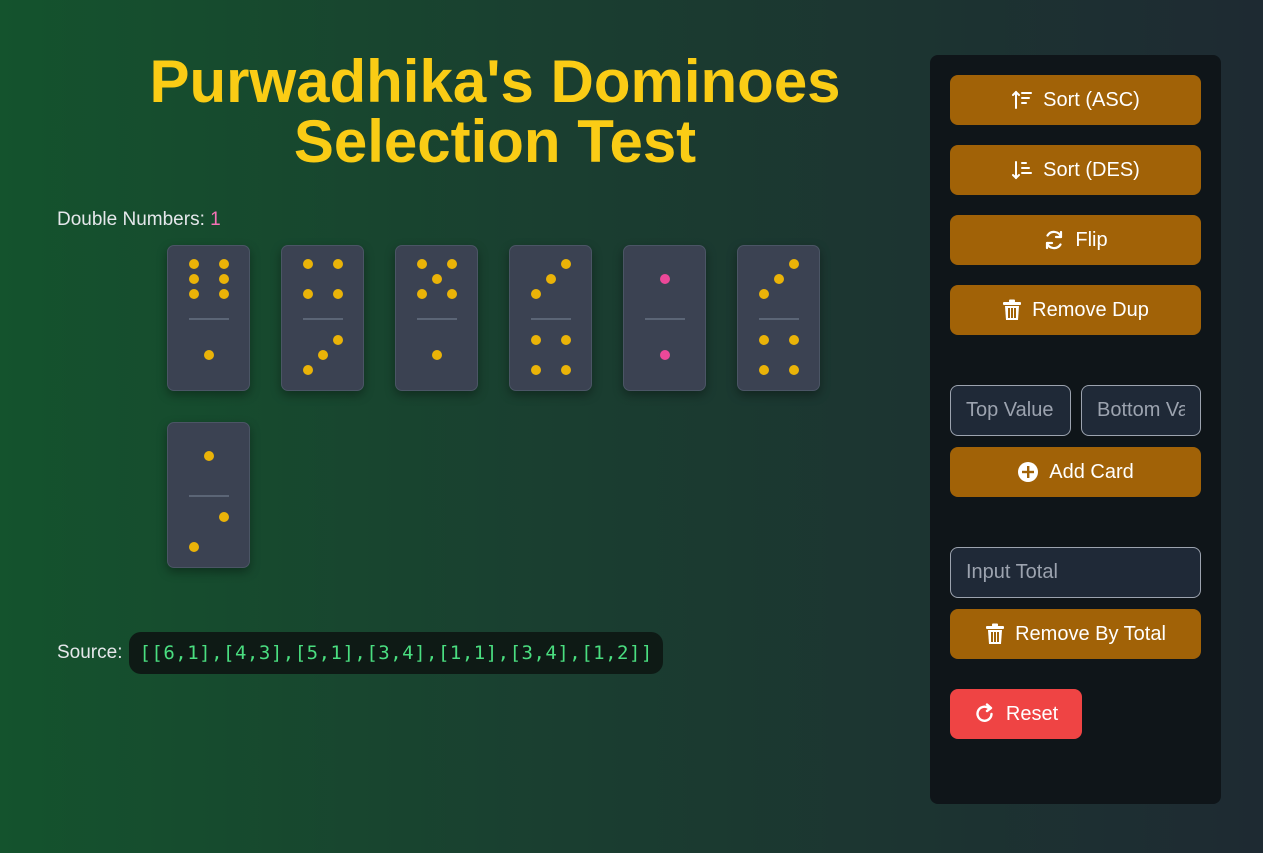 This screenshot has height=853, width=1263. I want to click on remove-by-total-label: Remove By Total, so click(1090, 633).